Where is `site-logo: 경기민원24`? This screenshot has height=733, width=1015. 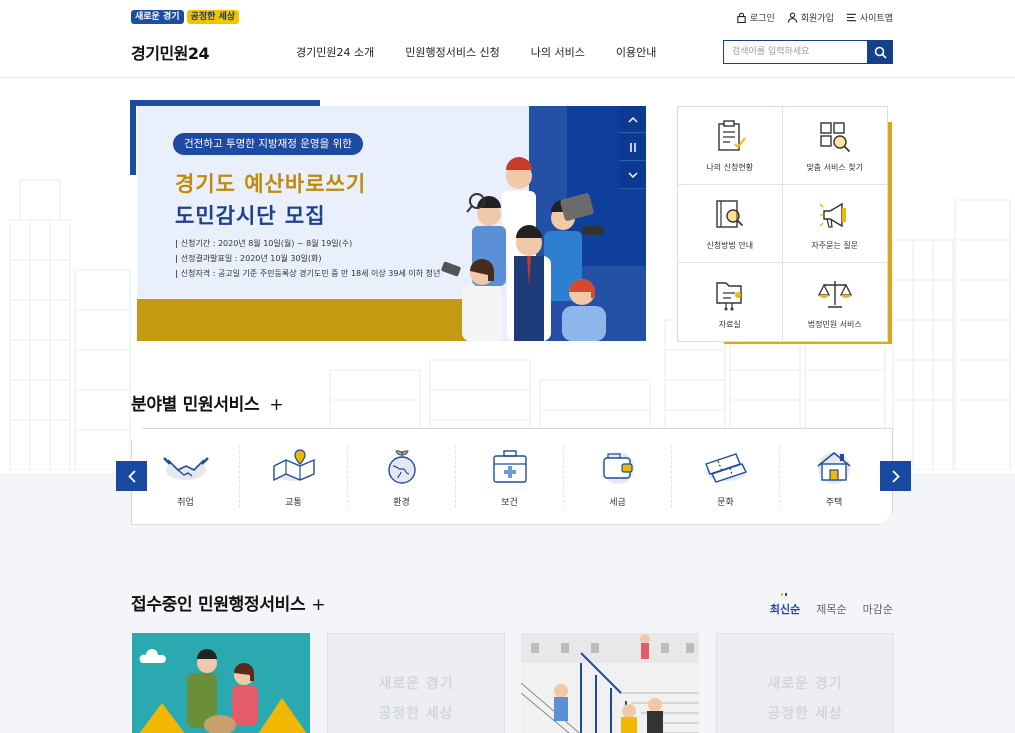
site-logo: 경기민원24 is located at coordinates (170, 52).